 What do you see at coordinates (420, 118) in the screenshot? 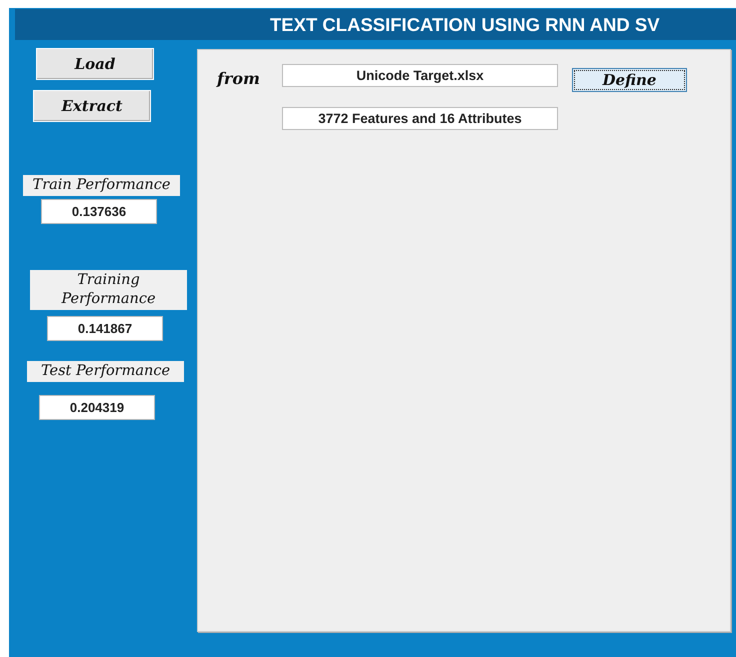
I see `info-field: 3772 Features and 16 Attributes` at bounding box center [420, 118].